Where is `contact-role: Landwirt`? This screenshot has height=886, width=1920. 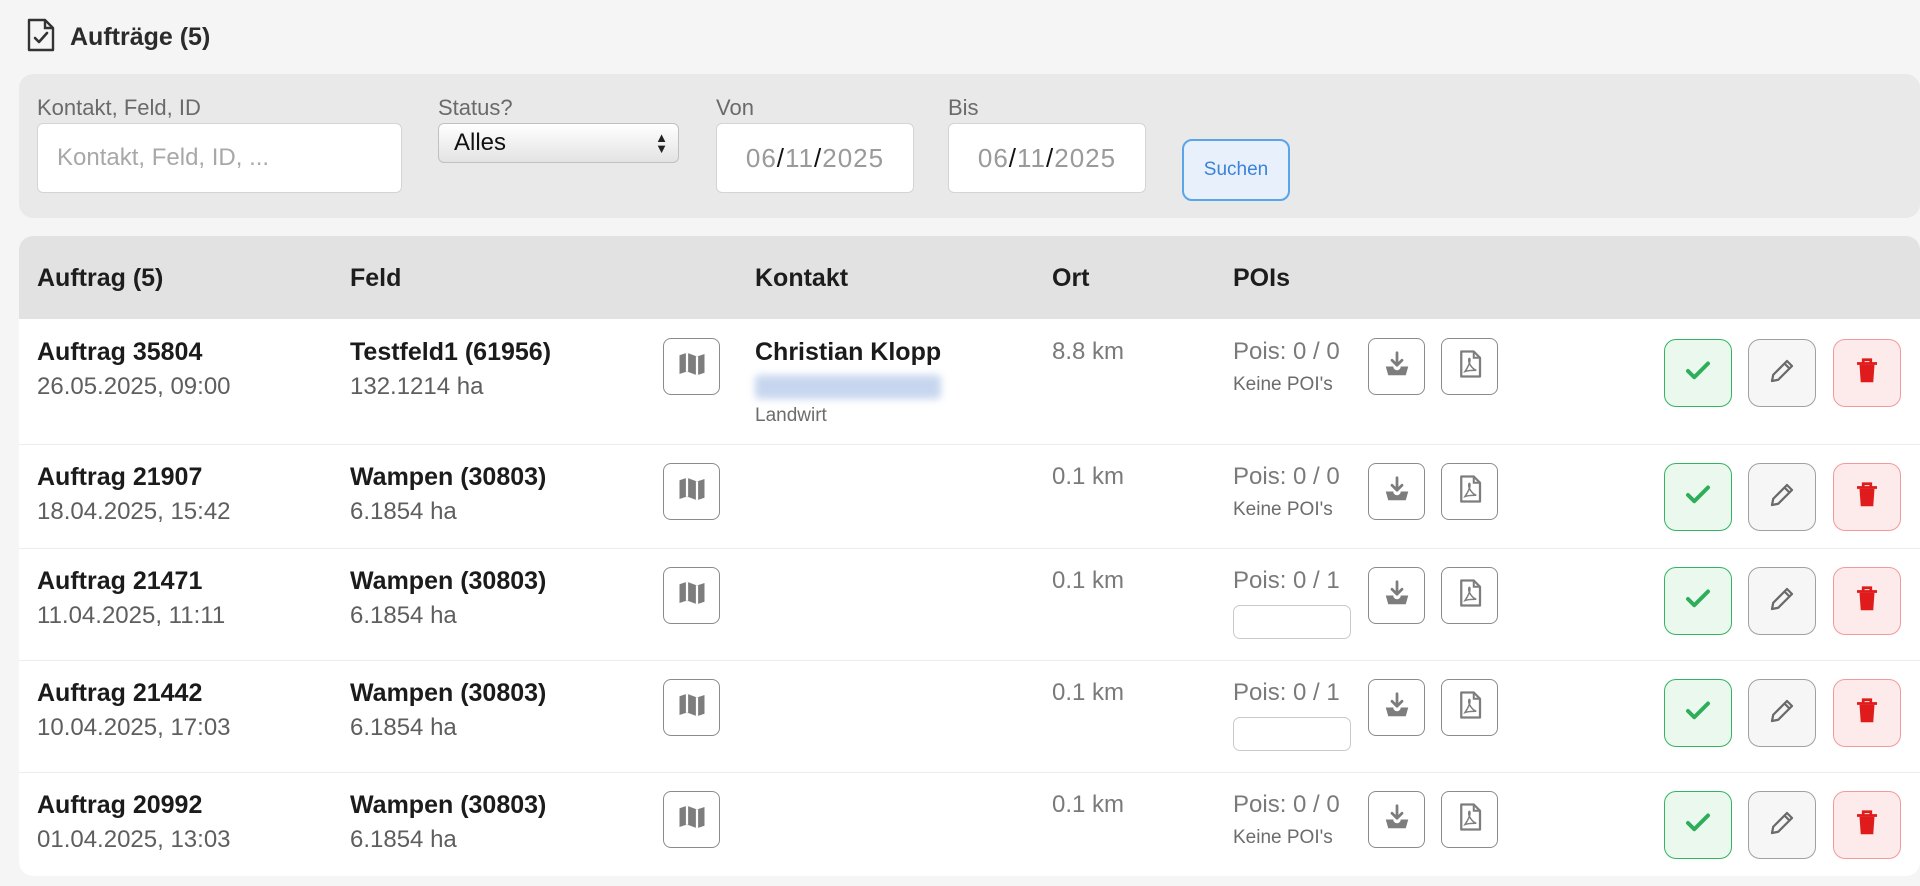 contact-role: Landwirt is located at coordinates (791, 415).